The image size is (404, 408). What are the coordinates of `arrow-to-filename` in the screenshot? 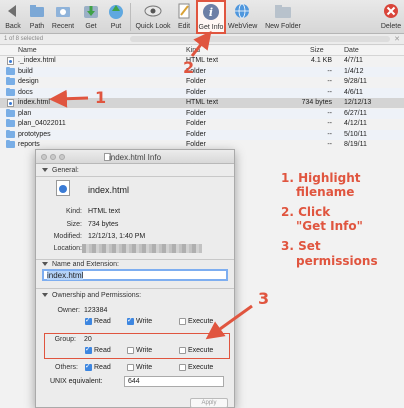 It's located at (69, 98).